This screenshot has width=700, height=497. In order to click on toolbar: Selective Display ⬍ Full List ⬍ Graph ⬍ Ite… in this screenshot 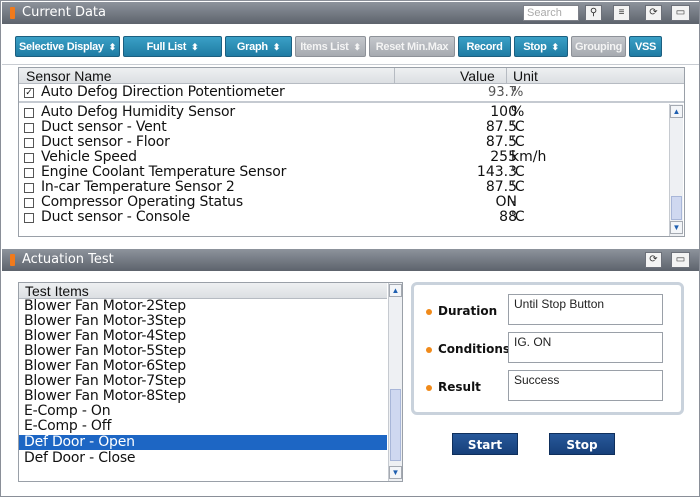, I will do `click(350, 44)`.